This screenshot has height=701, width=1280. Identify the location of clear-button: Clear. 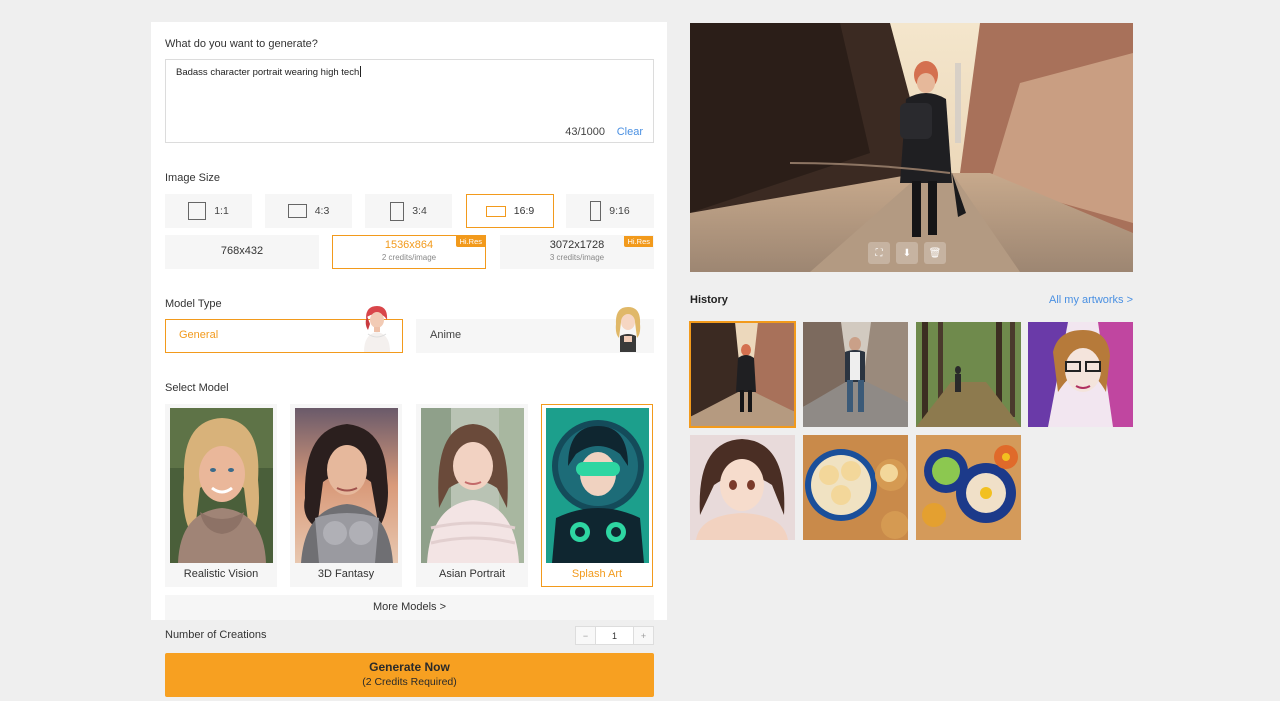
(630, 132).